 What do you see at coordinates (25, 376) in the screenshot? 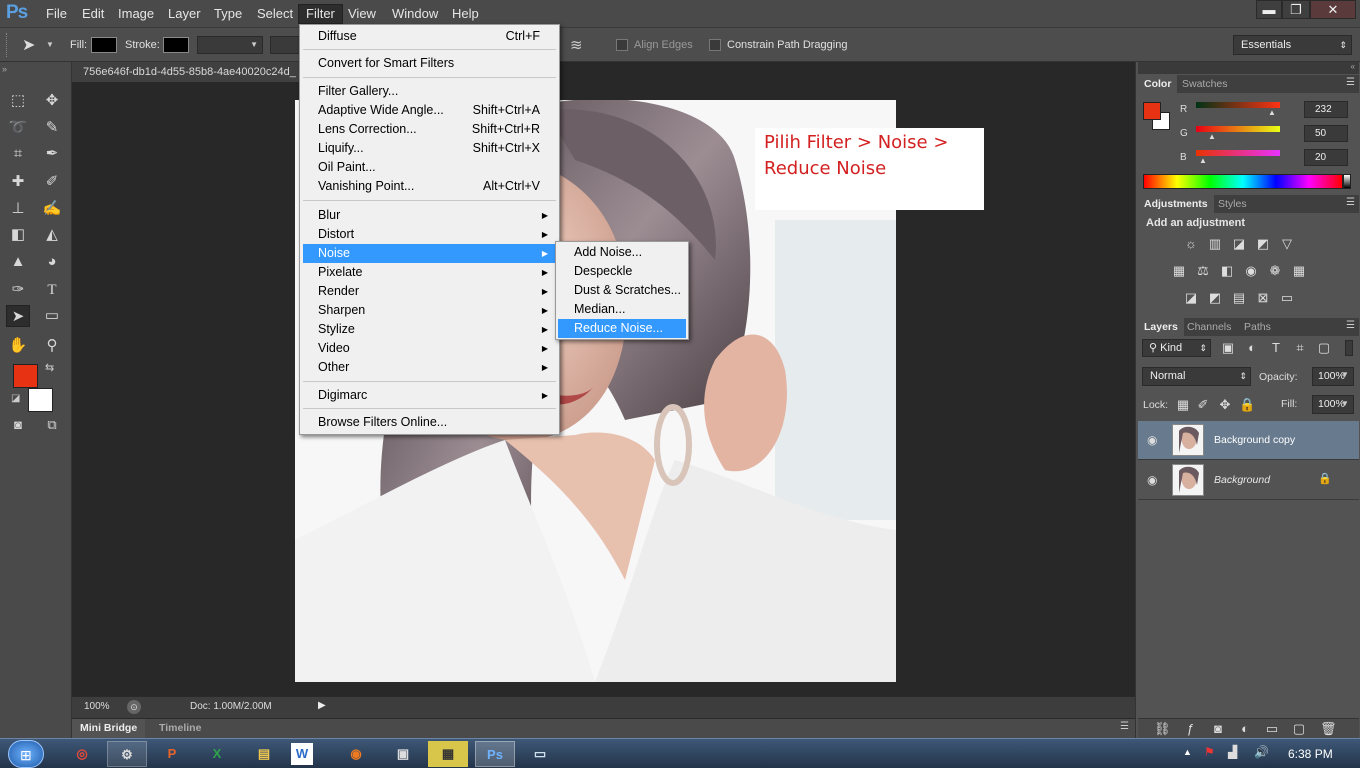
I see `foreground-color-swatch` at bounding box center [25, 376].